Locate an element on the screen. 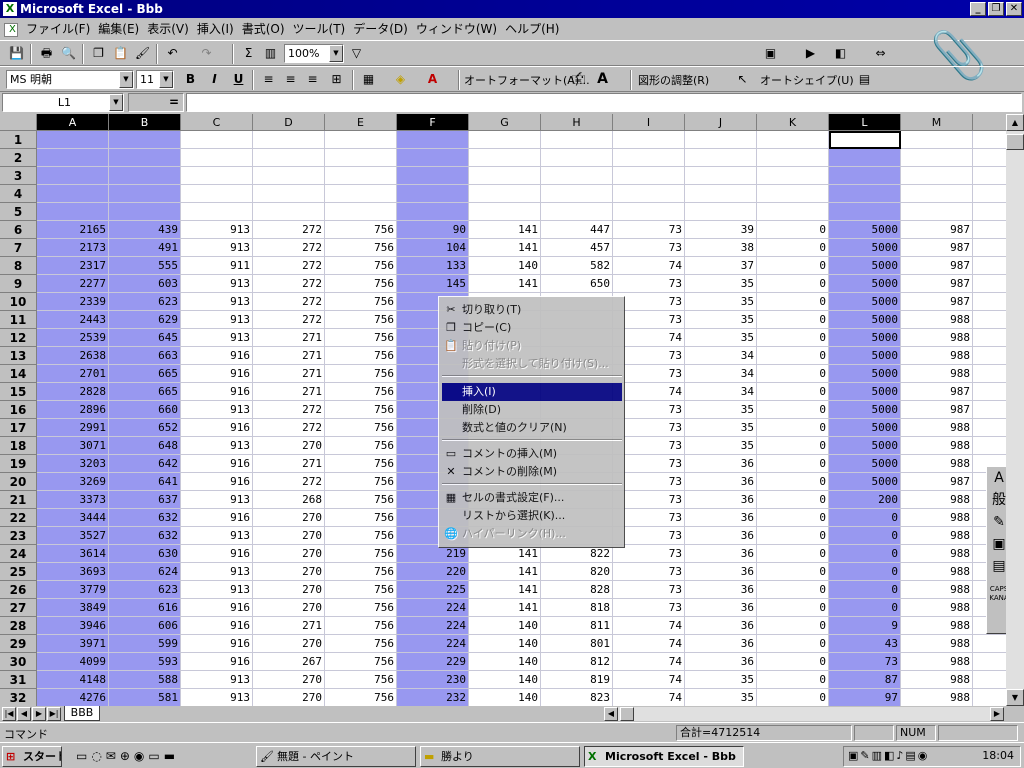 This screenshot has width=1024, height=768. row-header: 21 is located at coordinates (18, 500).